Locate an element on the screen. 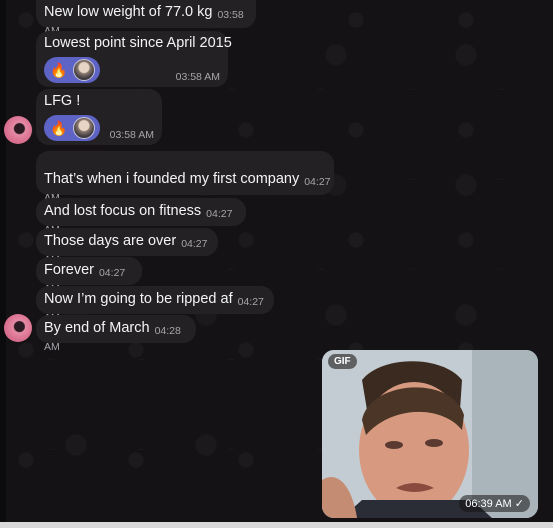 This screenshot has height=528, width=553. message-text: And lost focus on fitness is located at coordinates (123, 211).